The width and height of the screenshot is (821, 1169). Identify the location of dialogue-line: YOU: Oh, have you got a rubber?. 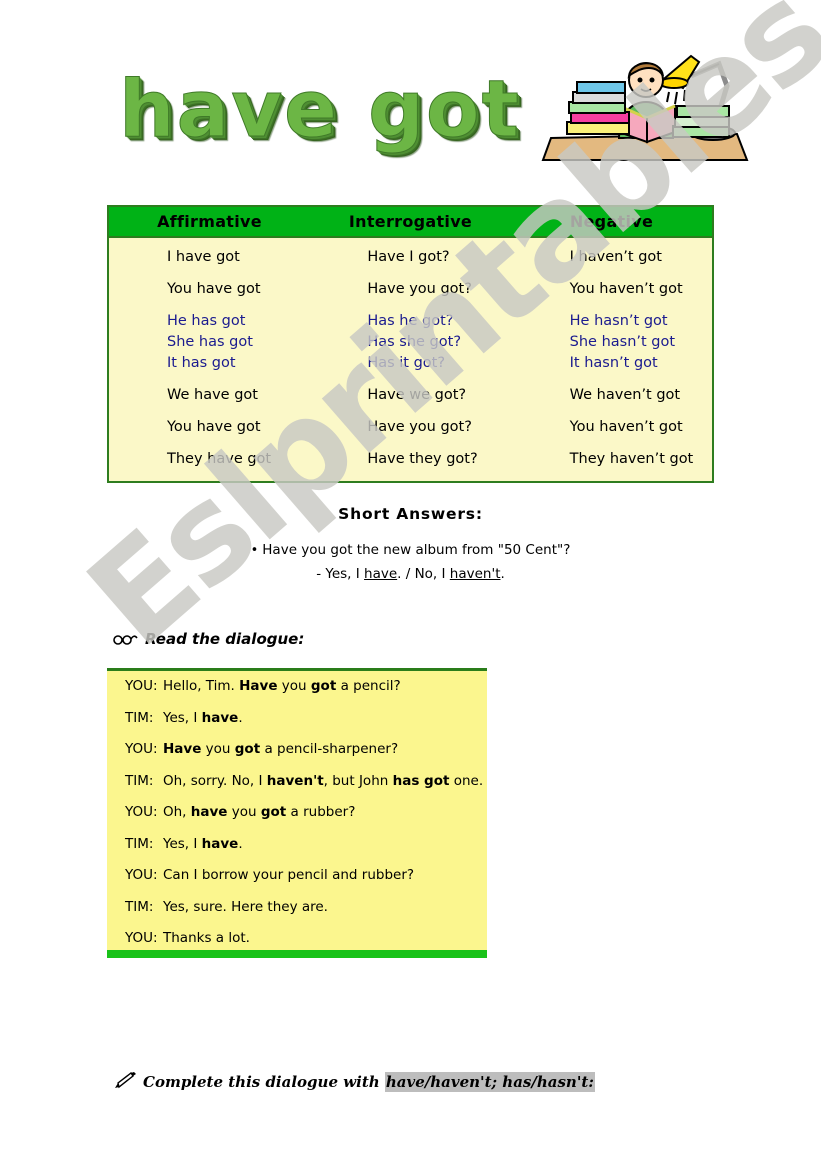
(297, 813).